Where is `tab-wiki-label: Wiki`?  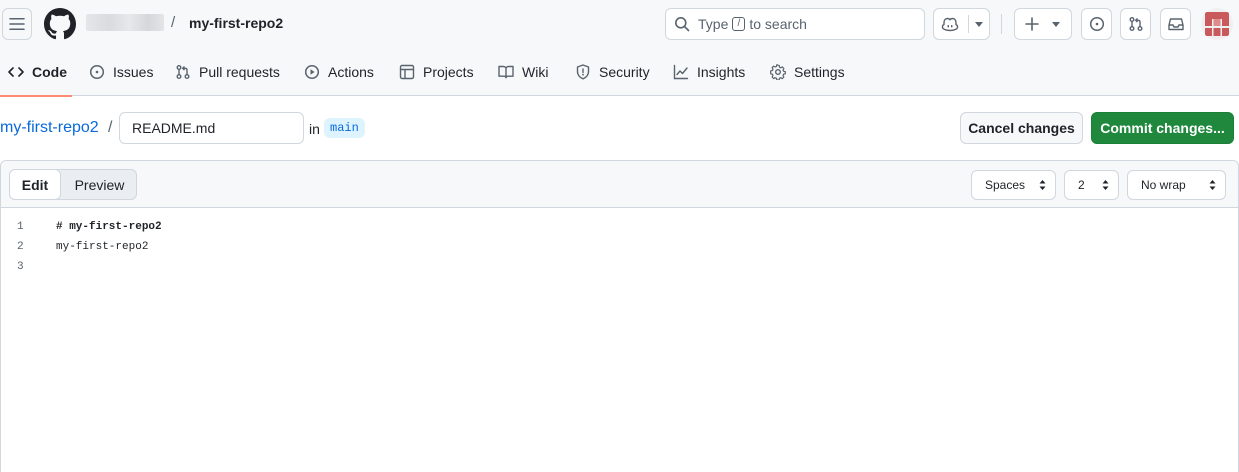
tab-wiki-label: Wiki is located at coordinates (535, 72).